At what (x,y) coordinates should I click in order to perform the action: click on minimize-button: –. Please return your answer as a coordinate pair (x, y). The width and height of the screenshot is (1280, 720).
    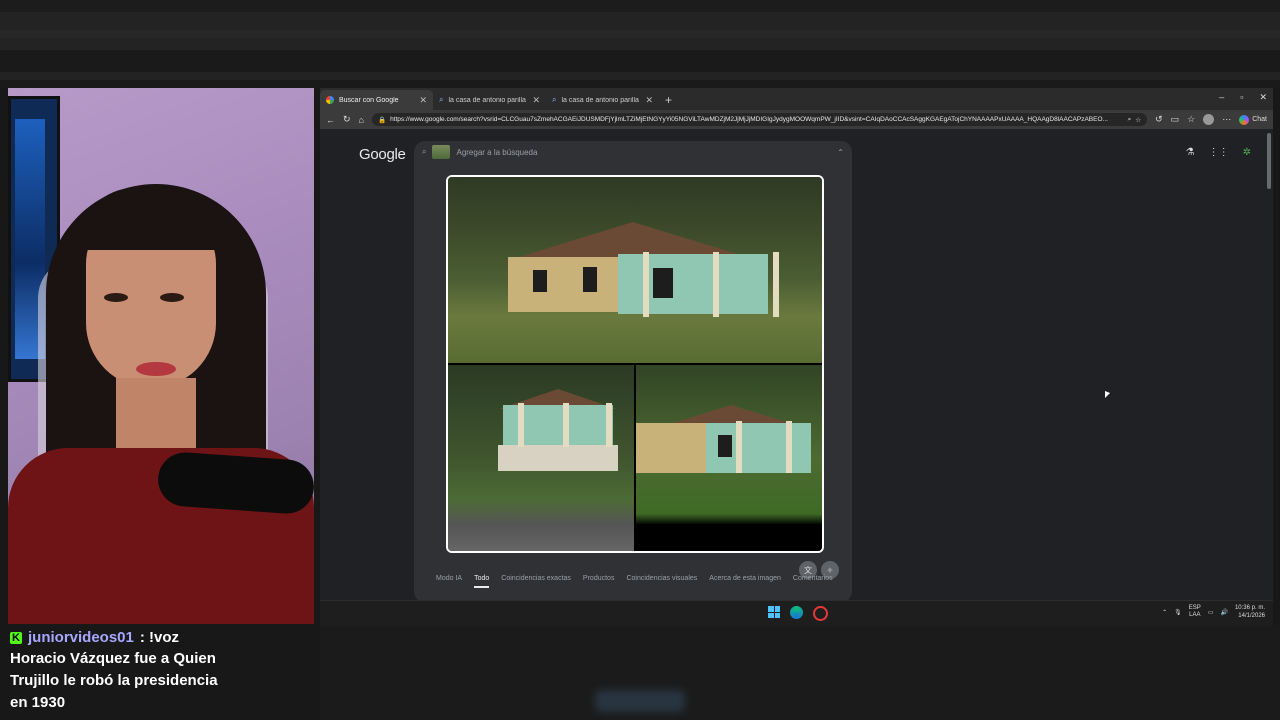
    Looking at the image, I should click on (1221, 97).